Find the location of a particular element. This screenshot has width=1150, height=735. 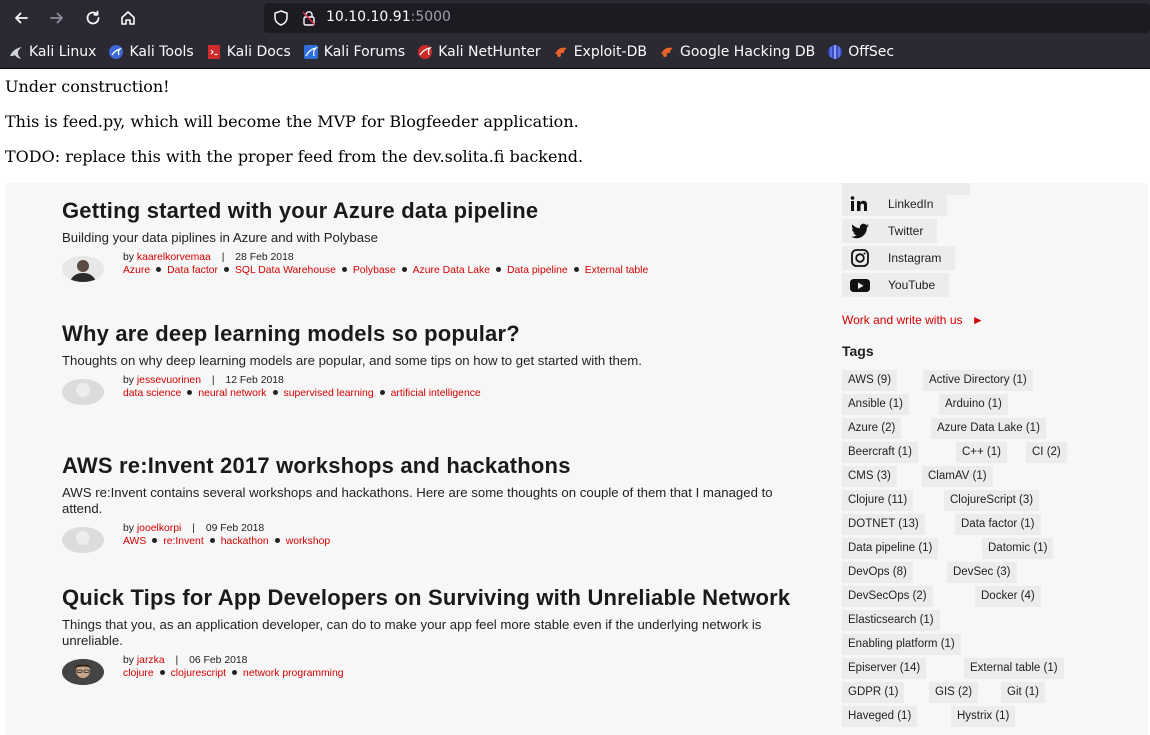

tag-link: External table is located at coordinates (616, 270).